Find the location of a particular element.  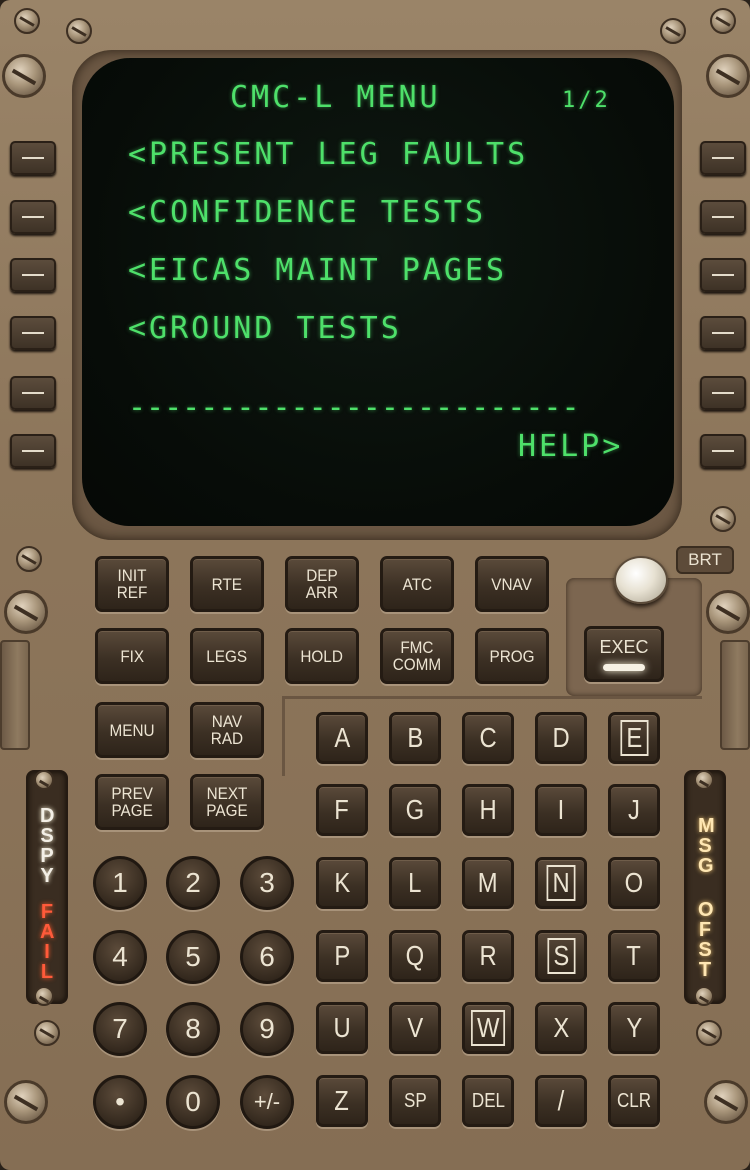

clear-label: CLR is located at coordinates (633, 1100).